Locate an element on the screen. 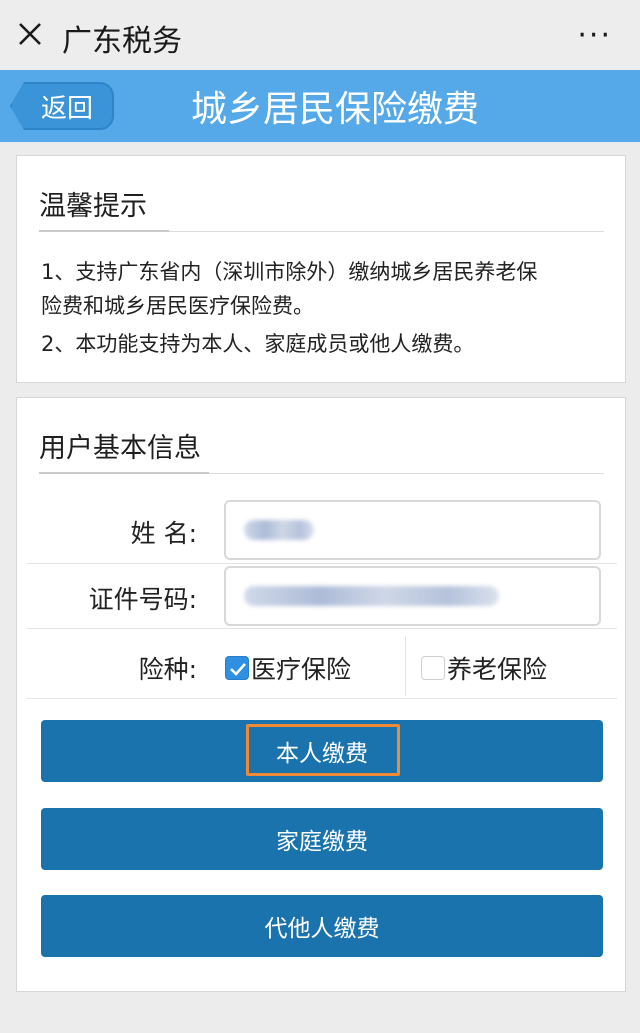  user-info-title-underline is located at coordinates (124, 473).